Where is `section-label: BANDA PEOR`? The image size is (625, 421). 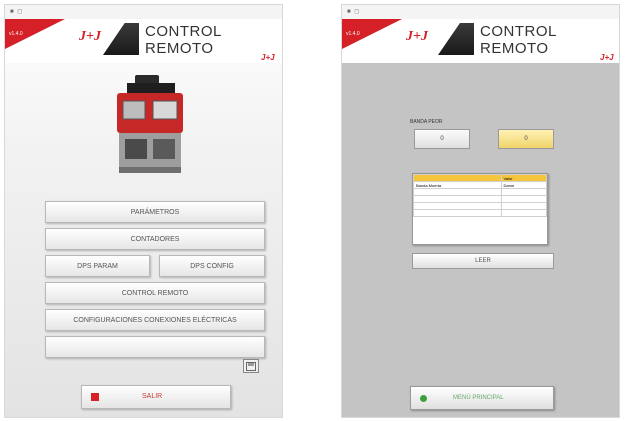
section-label: BANDA PEOR is located at coordinates (426, 122).